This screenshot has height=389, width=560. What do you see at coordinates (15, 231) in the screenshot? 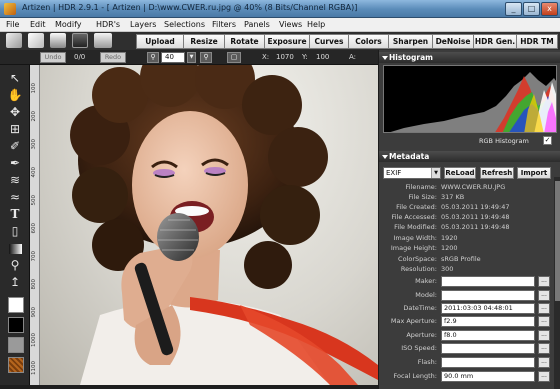
I see `stamp-icon: ▯` at bounding box center [15, 231].